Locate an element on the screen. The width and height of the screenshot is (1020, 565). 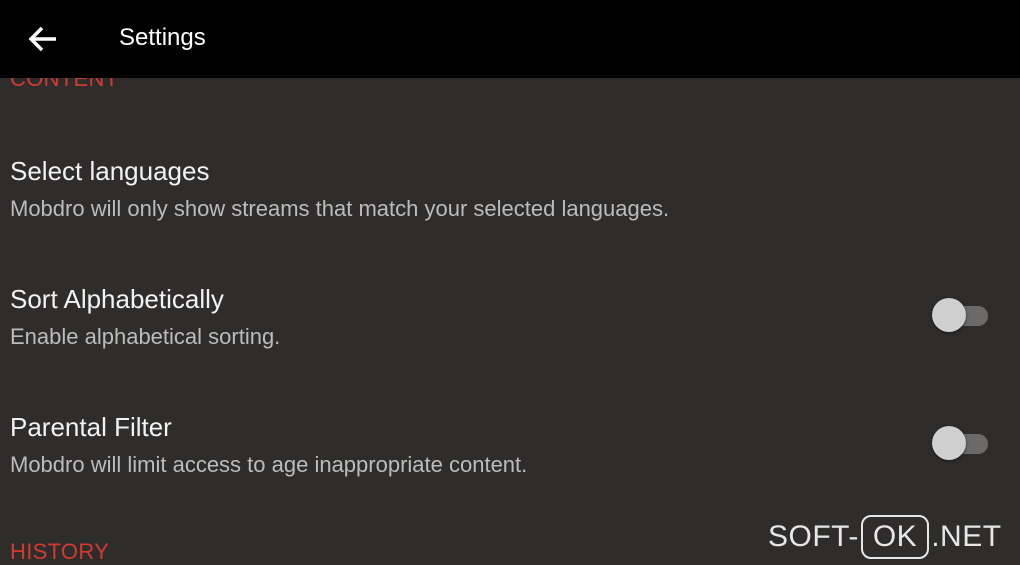
watermark-logo: SOFT- OK .NET is located at coordinates (885, 537).